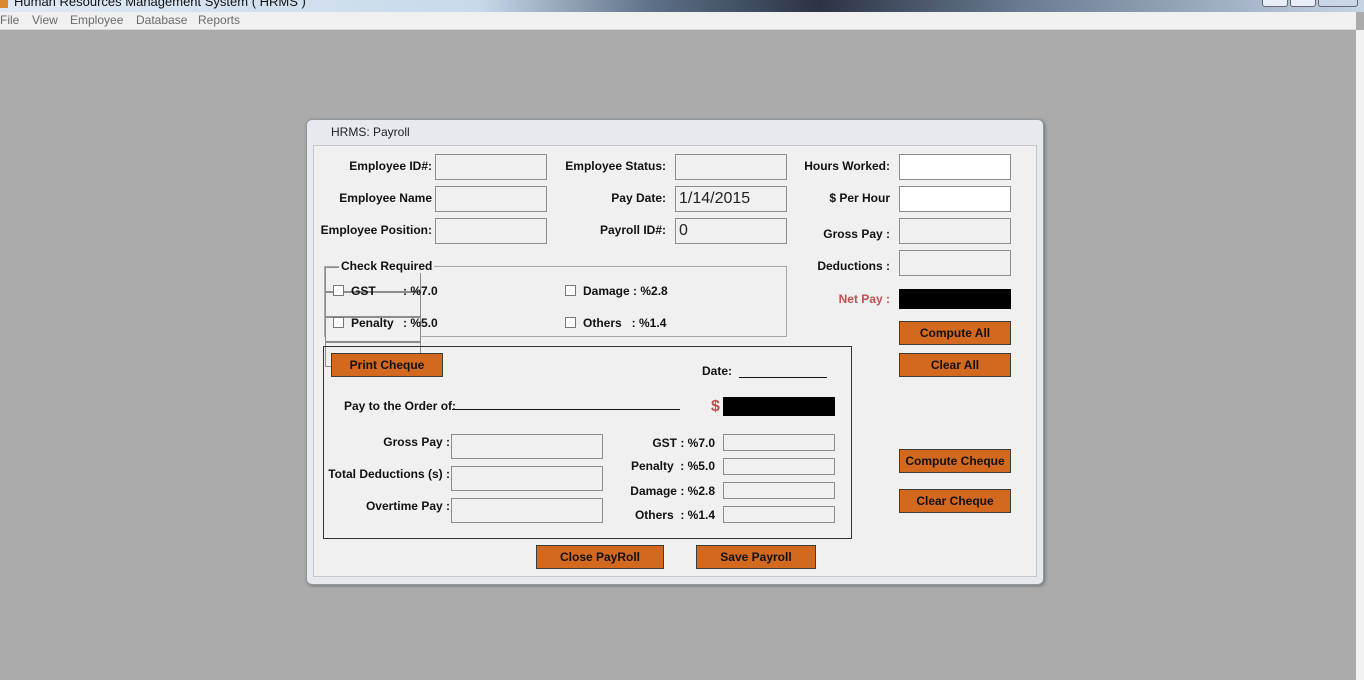 The height and width of the screenshot is (680, 1364). Describe the element at coordinates (955, 199) in the screenshot. I see `per-hour-field` at that location.